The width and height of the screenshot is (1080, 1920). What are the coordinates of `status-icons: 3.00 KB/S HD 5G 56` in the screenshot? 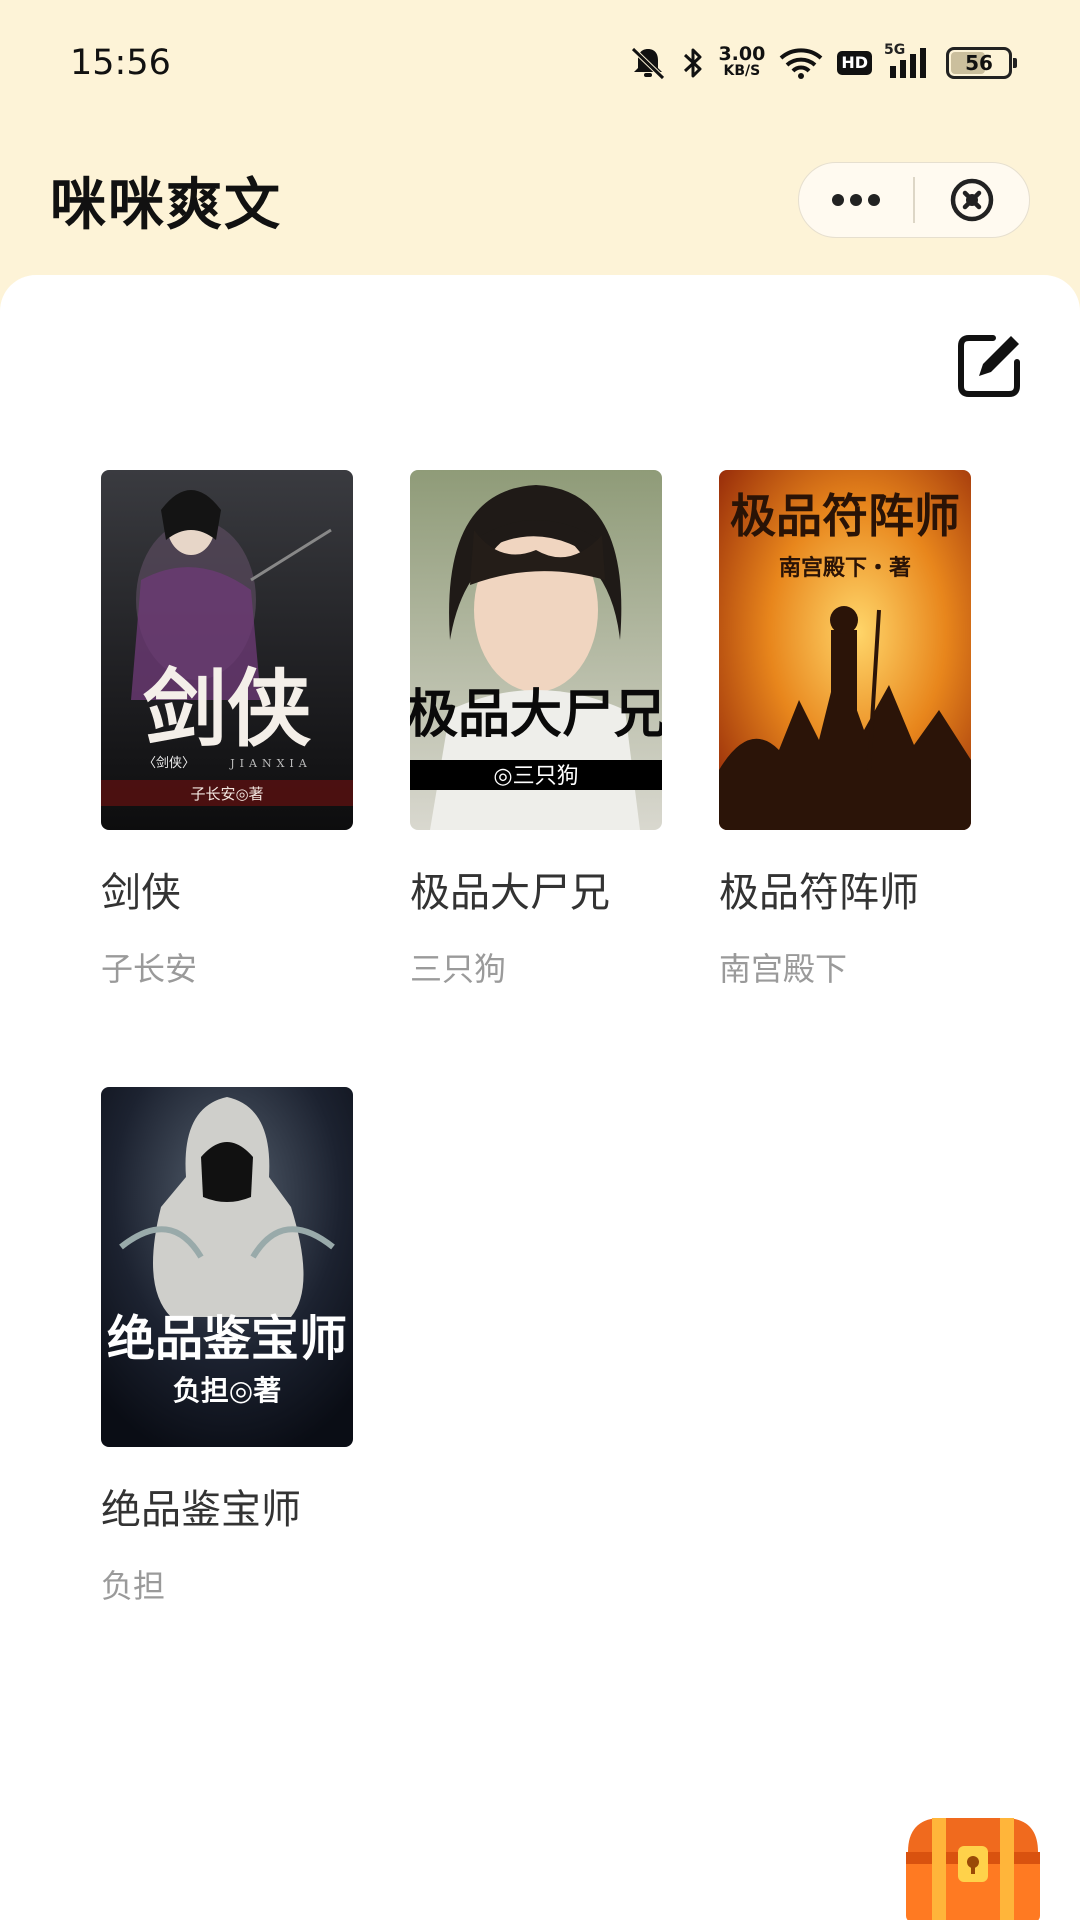 It's located at (822, 61).